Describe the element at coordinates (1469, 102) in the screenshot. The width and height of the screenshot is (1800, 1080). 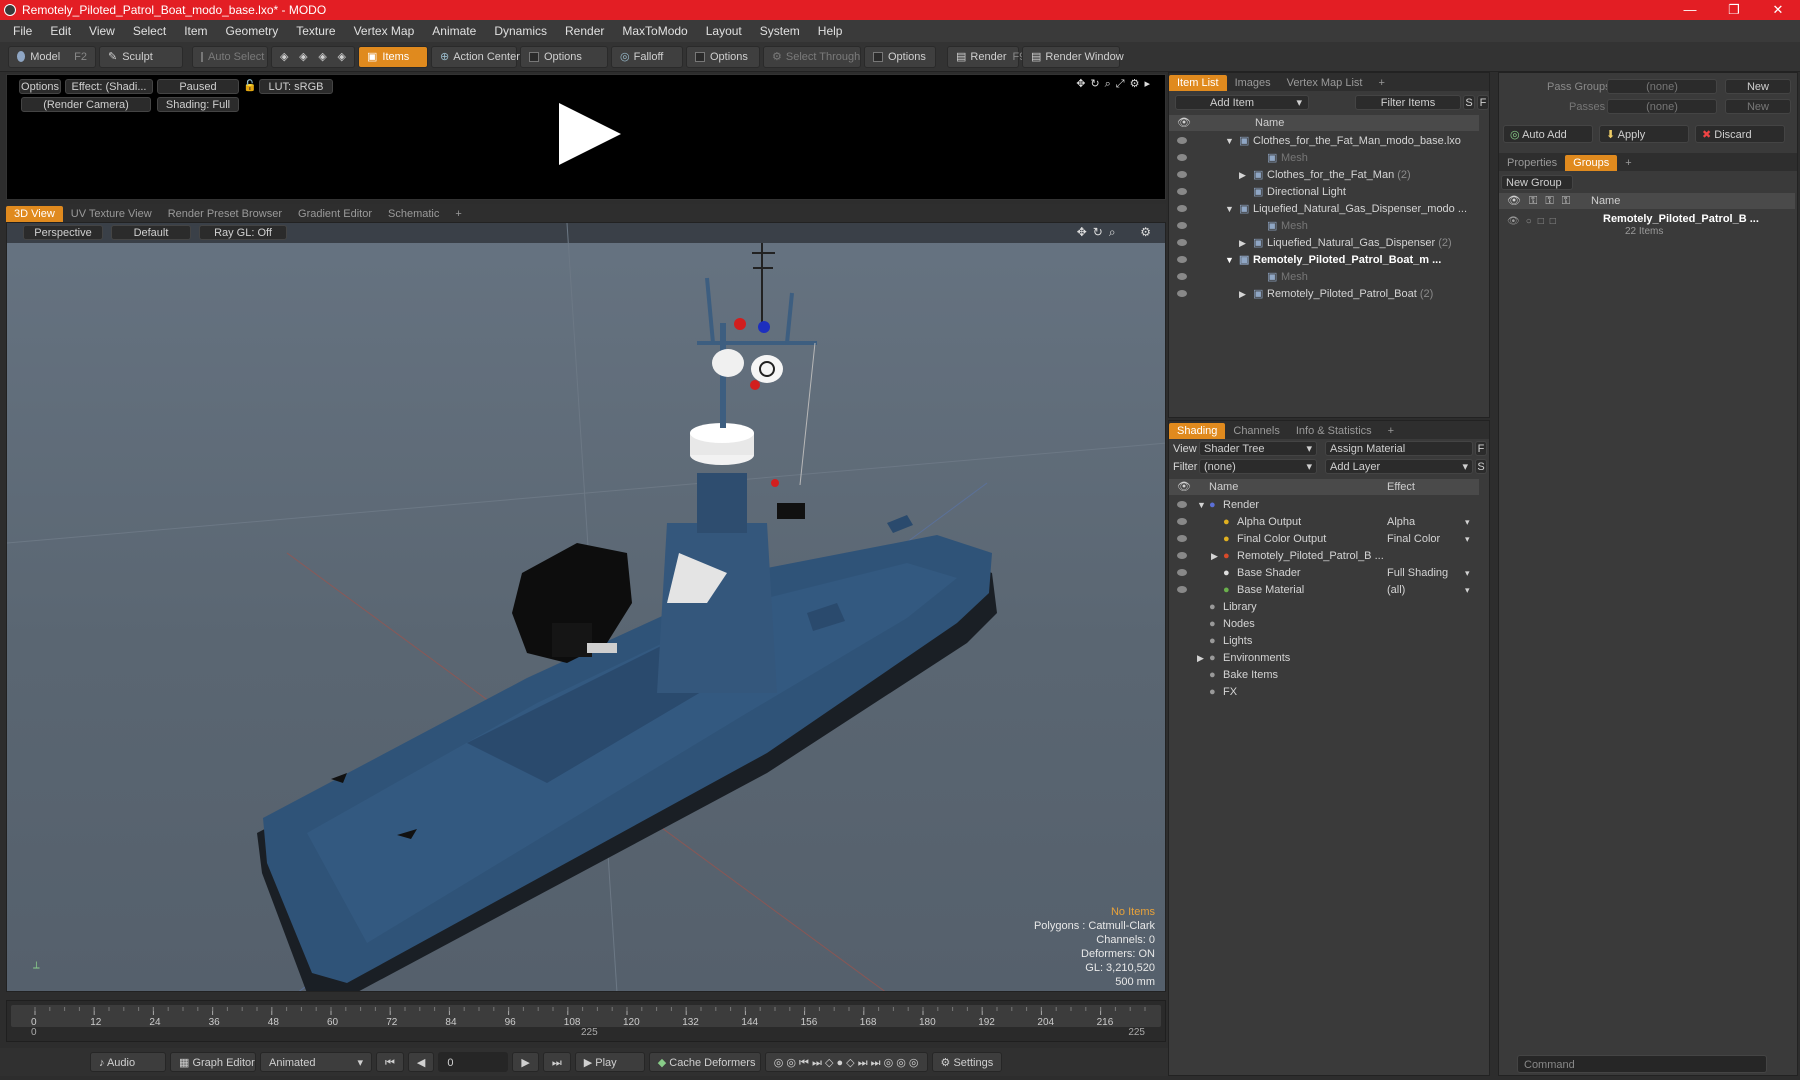
I see `item-list-s-button: S` at that location.